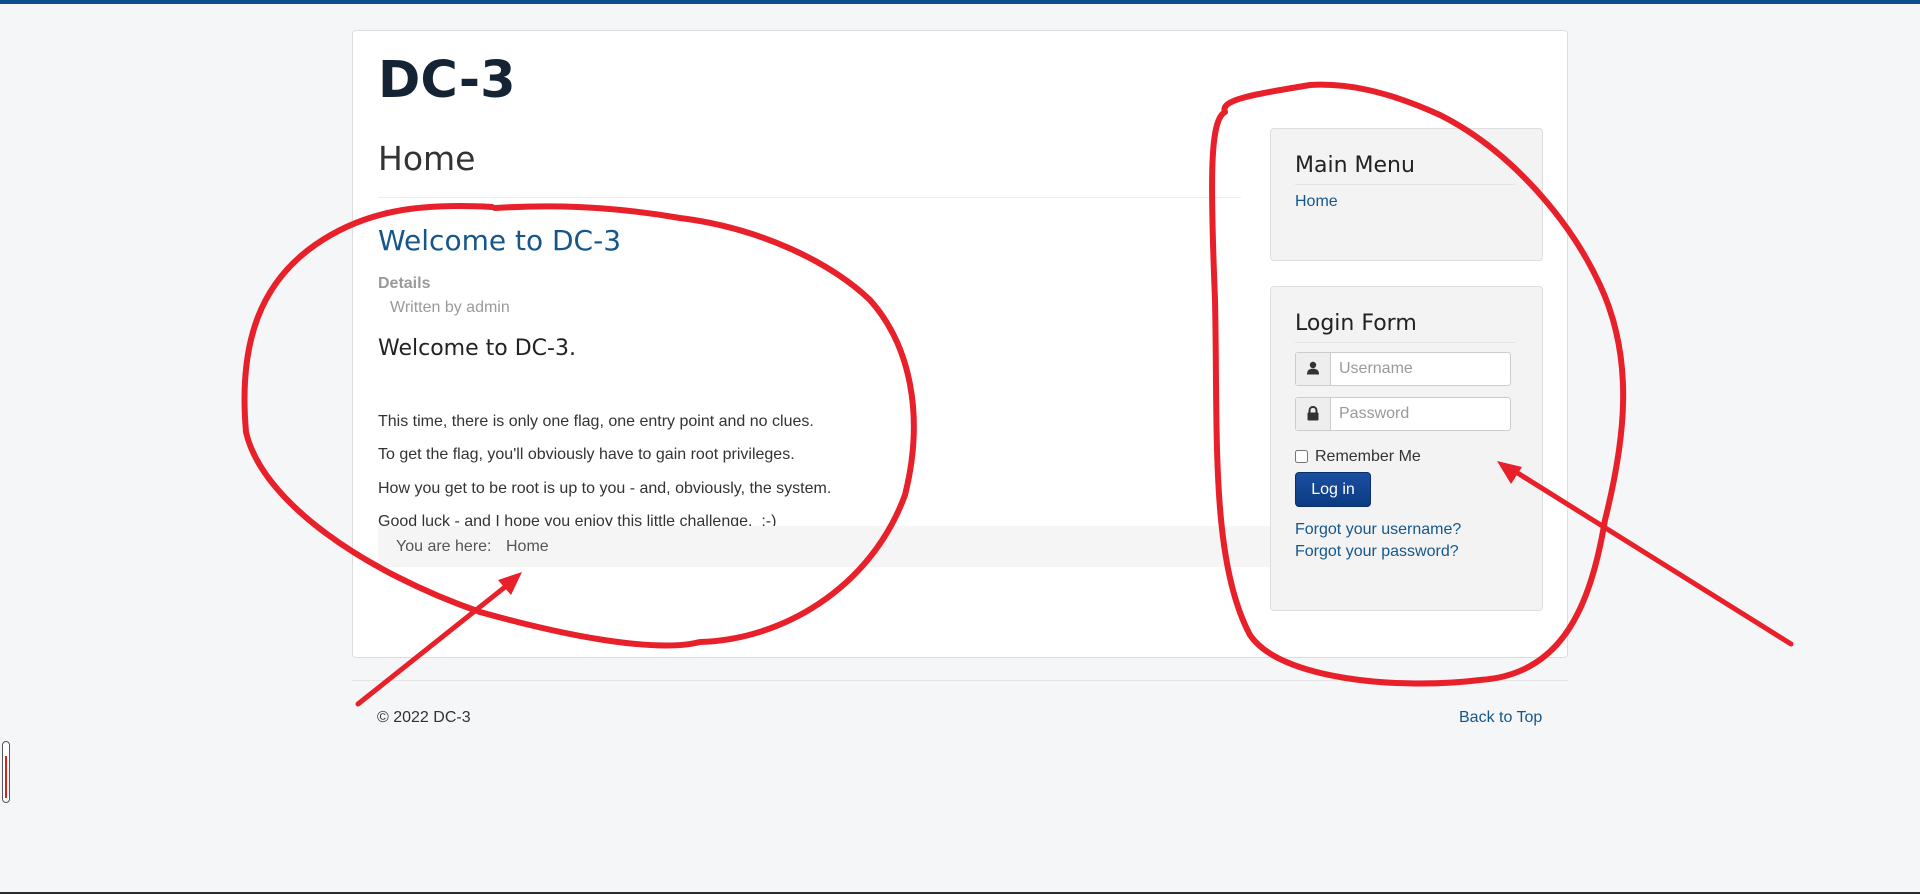 The height and width of the screenshot is (894, 1920). I want to click on article-author: Written by admin, so click(450, 307).